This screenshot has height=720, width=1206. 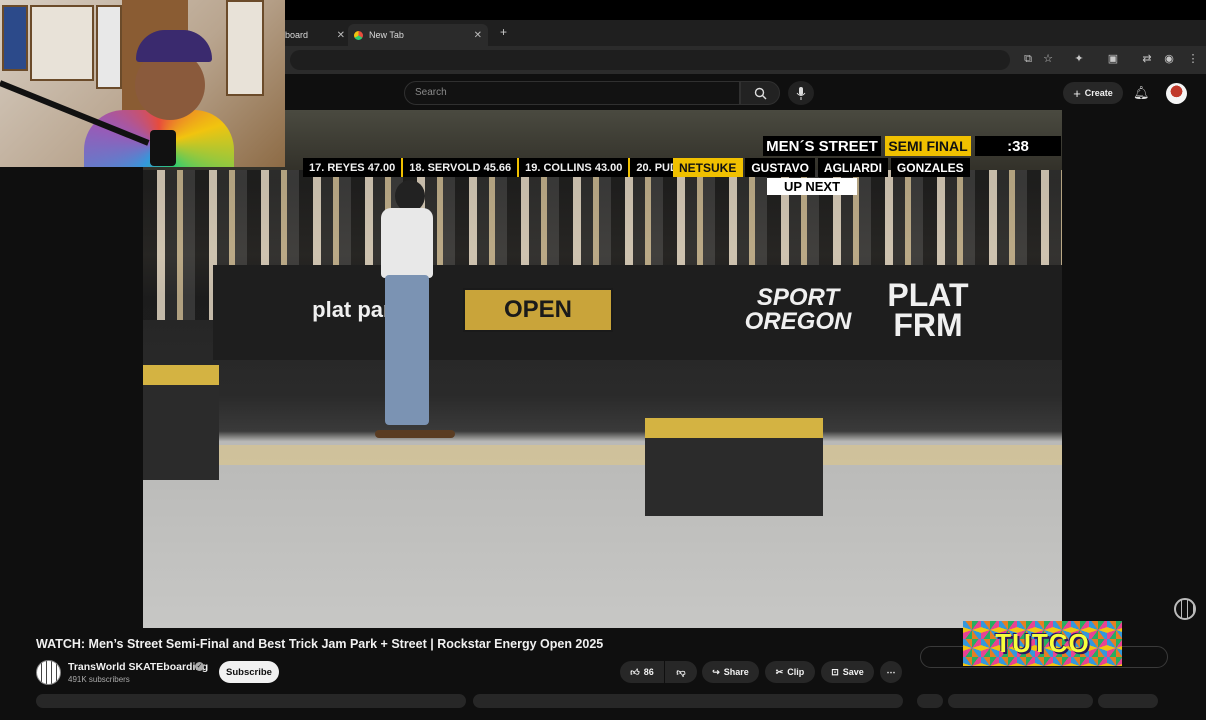 I want to click on thumbs-down-icon: 👎︎, so click(x=681, y=671).